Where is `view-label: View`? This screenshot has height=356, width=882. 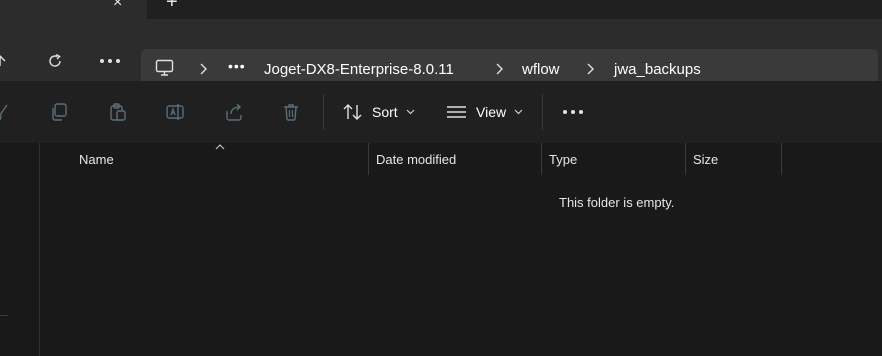
view-label: View is located at coordinates (491, 112).